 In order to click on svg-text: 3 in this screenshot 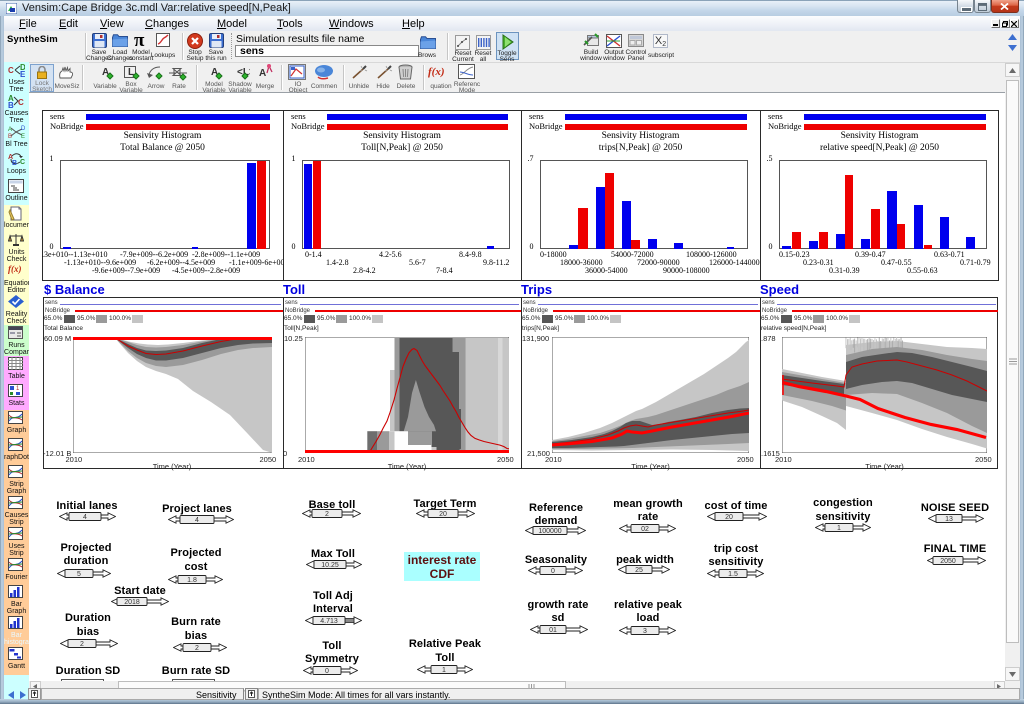, I will do `click(645, 631)`.